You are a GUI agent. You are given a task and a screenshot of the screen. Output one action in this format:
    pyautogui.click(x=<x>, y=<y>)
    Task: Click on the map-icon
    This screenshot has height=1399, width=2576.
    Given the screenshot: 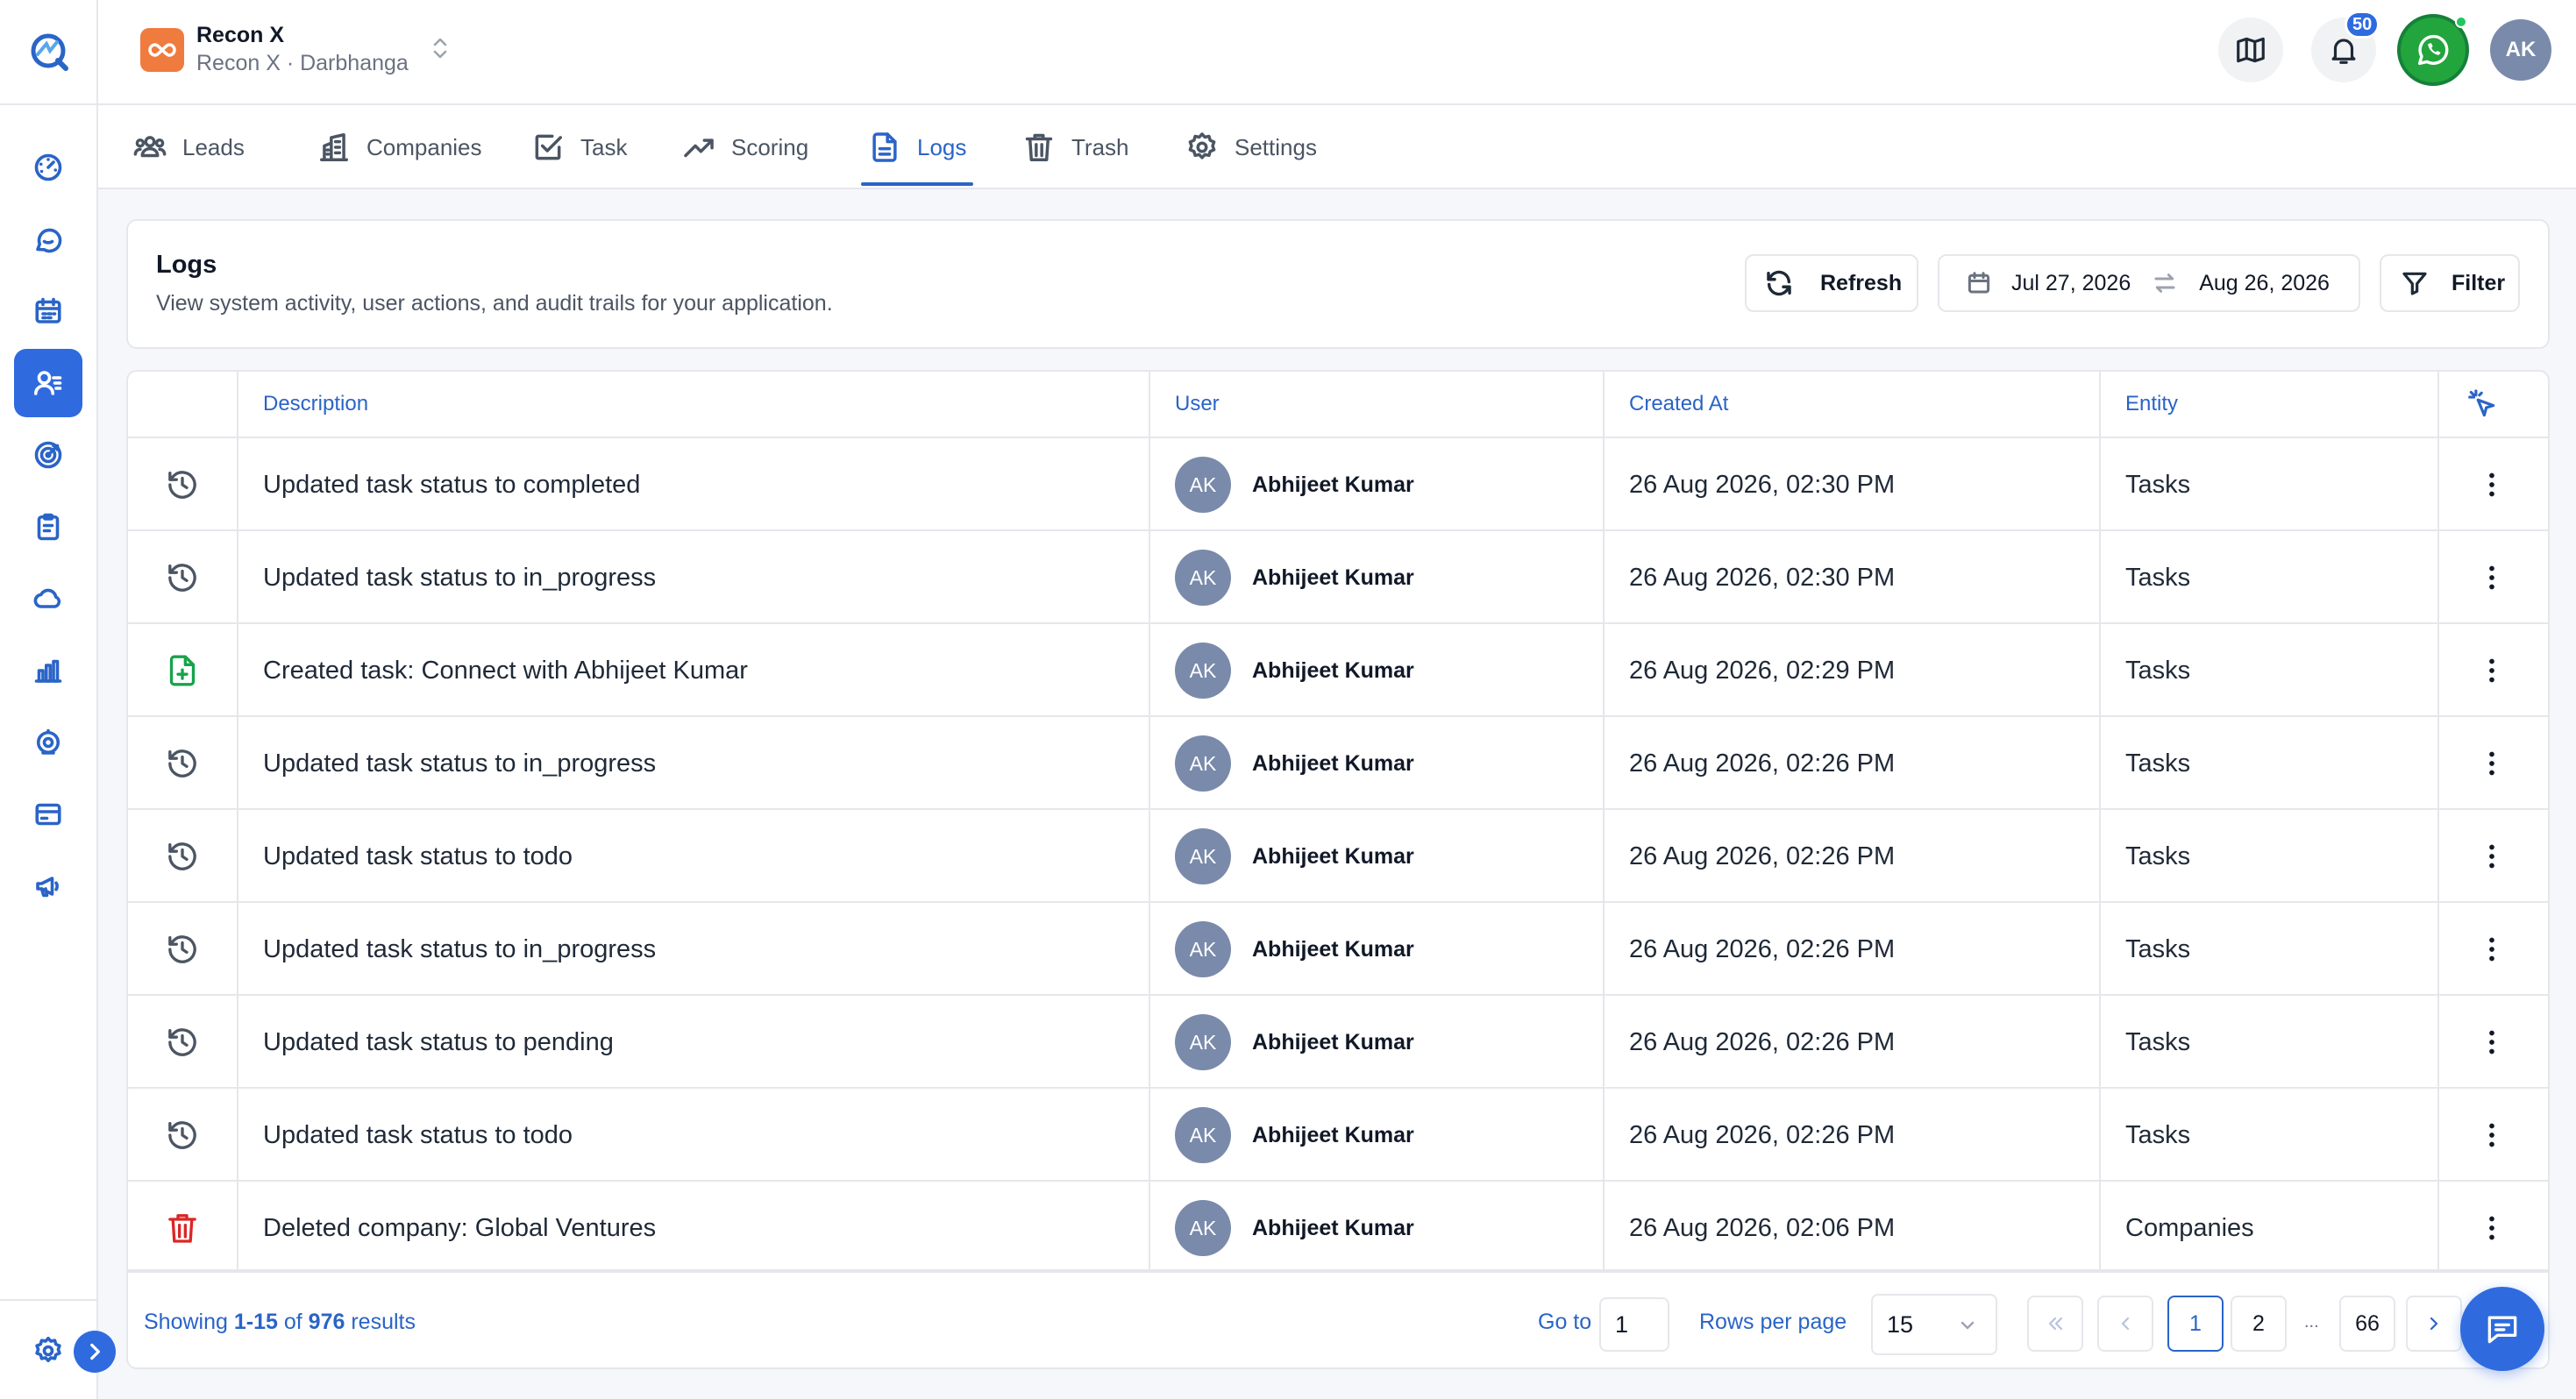 What is the action you would take?
    pyautogui.click(x=2251, y=50)
    